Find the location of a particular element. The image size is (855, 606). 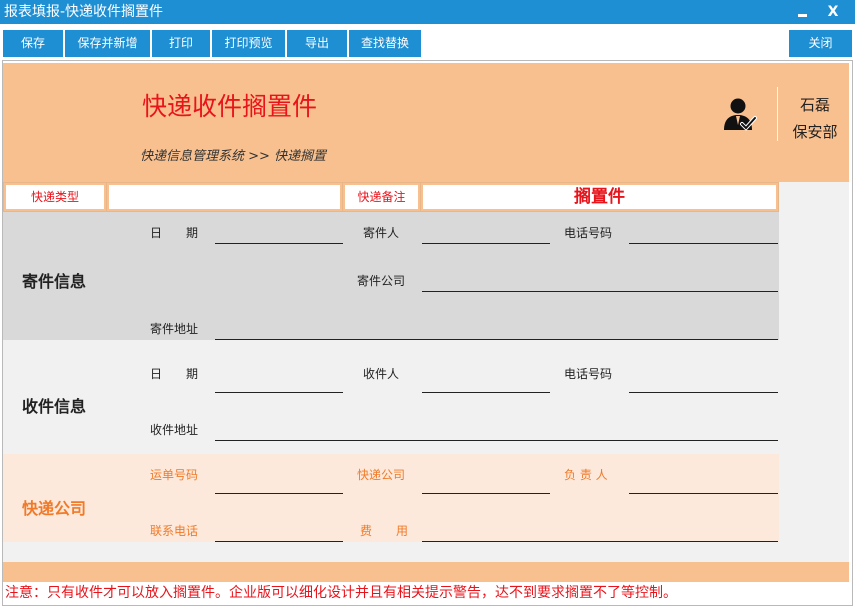

manager-input is located at coordinates (703, 481).